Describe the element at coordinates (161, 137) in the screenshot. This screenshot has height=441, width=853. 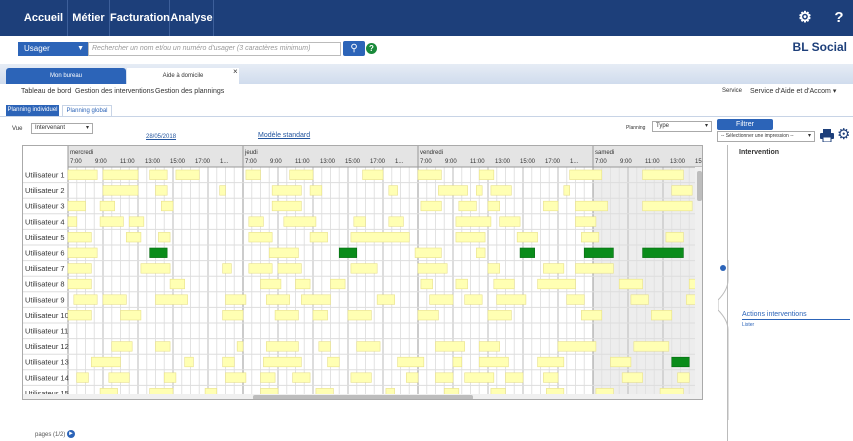
I see `date-link: 28/05/2018` at that location.